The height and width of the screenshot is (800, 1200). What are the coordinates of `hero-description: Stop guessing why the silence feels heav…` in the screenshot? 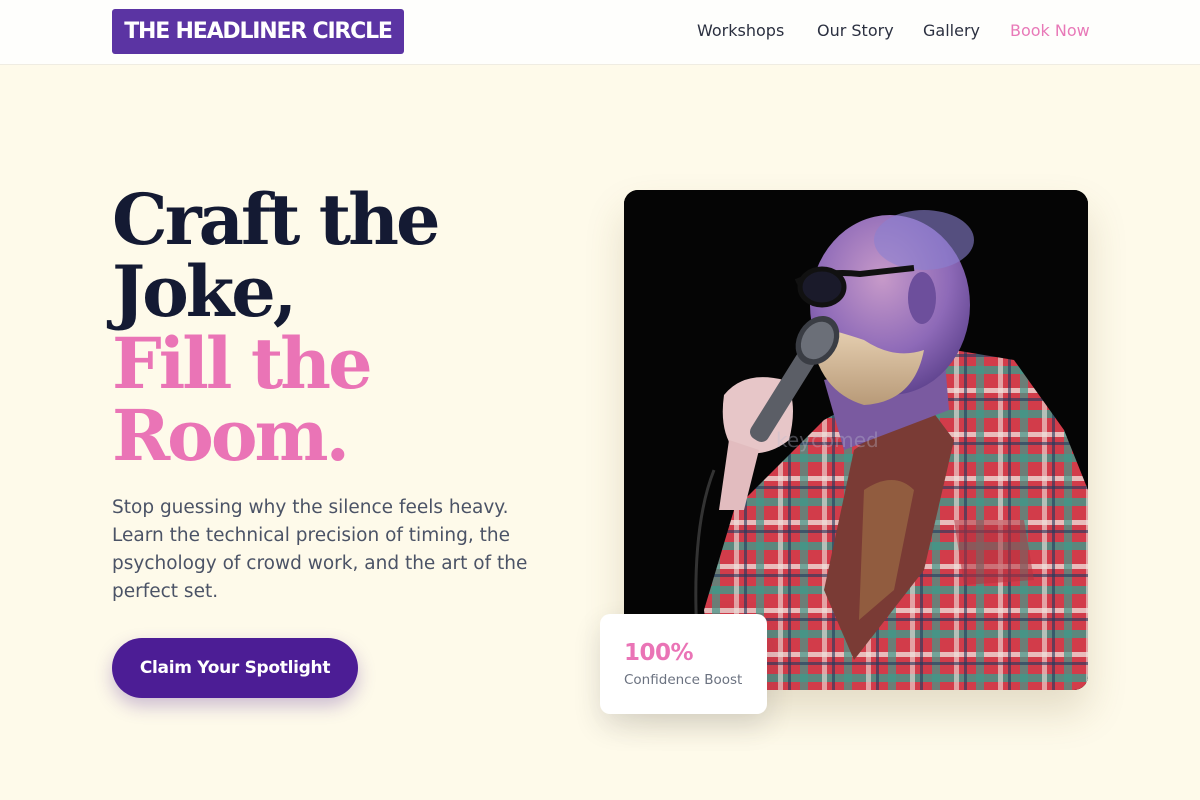 It's located at (320, 549).